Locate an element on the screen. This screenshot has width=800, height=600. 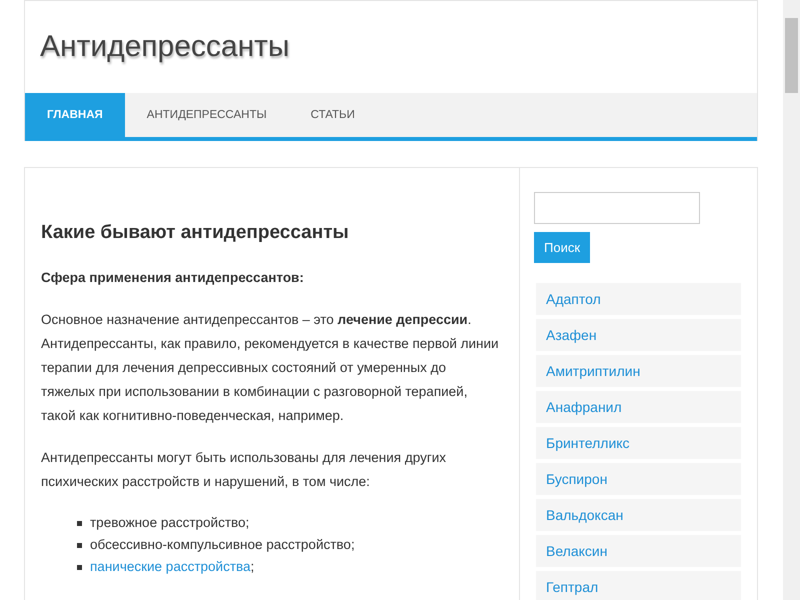
sidebar-link: Гептрал is located at coordinates (638, 585).